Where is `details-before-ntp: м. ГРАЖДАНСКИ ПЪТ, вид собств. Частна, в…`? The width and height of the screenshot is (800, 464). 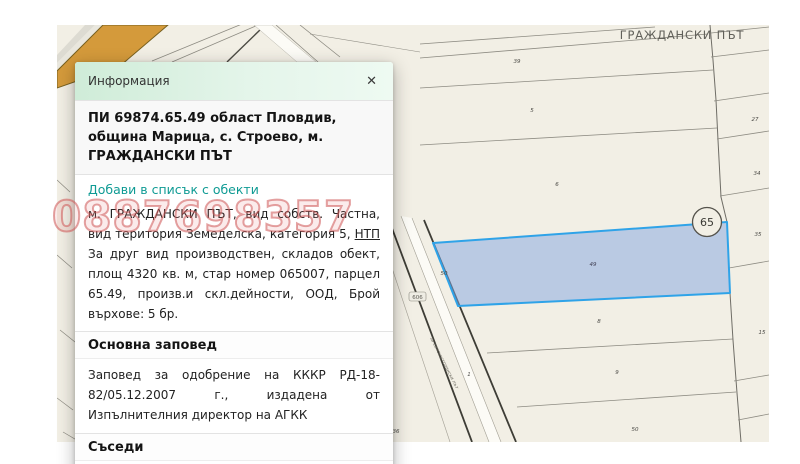 details-before-ntp: м. ГРАЖДАНСКИ ПЪТ, вид собств. Частна, в… is located at coordinates (234, 224).